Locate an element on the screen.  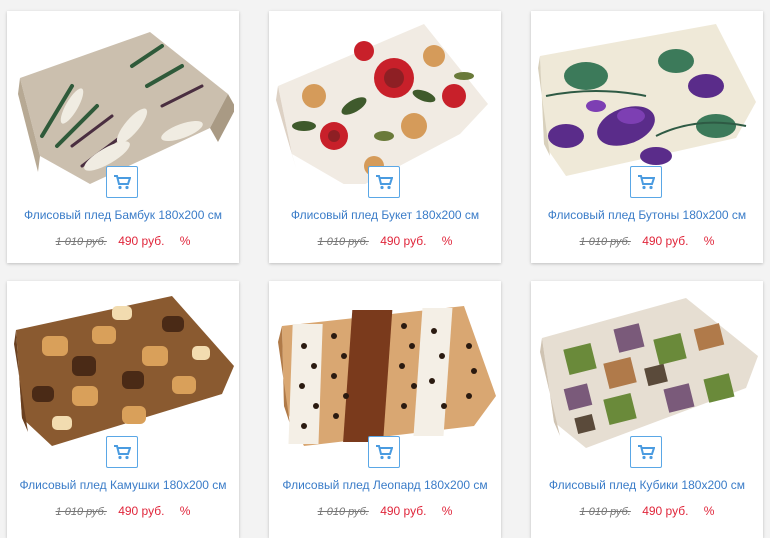
product-title: Флисовый плед Леопард 180х200 см is located at coordinates (385, 485).